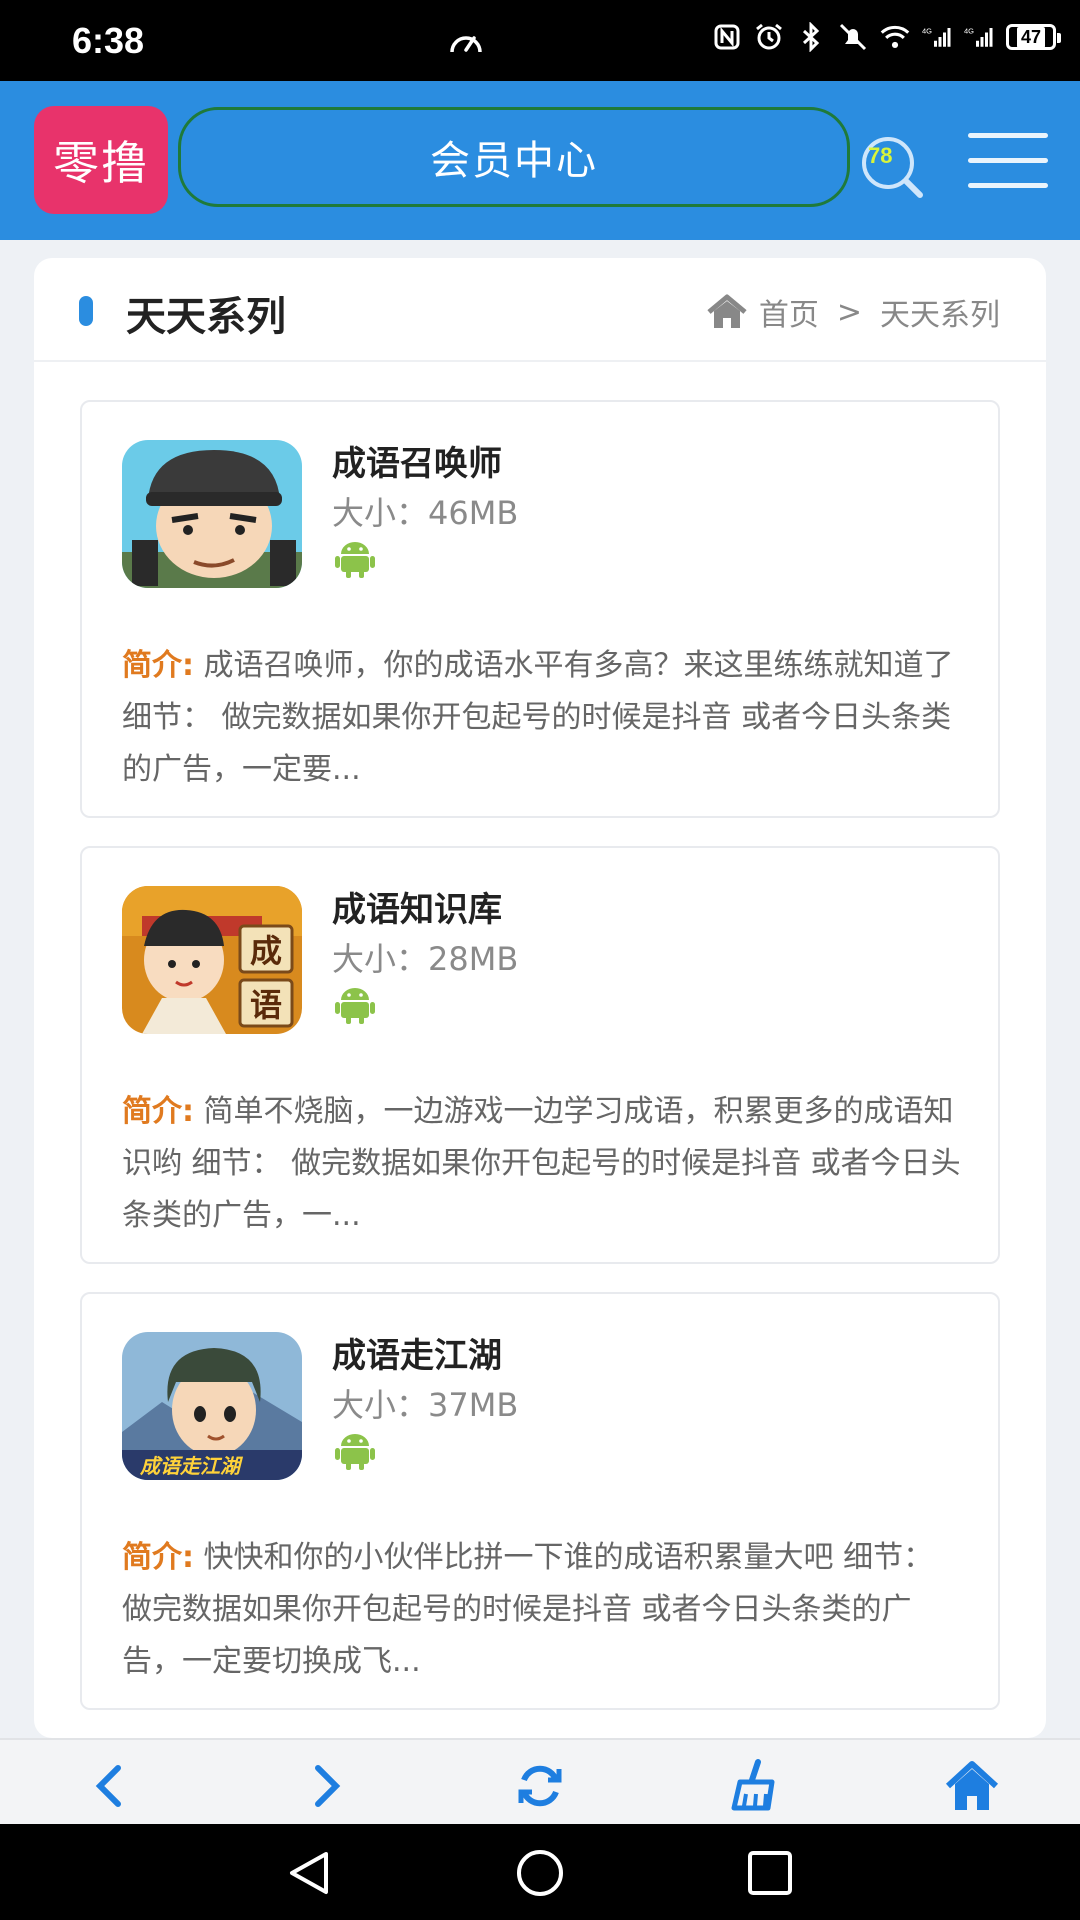 This screenshot has width=1080, height=1920. What do you see at coordinates (540, 310) in the screenshot?
I see `panel-header: 天天系列 首页 > 天天系列` at bounding box center [540, 310].